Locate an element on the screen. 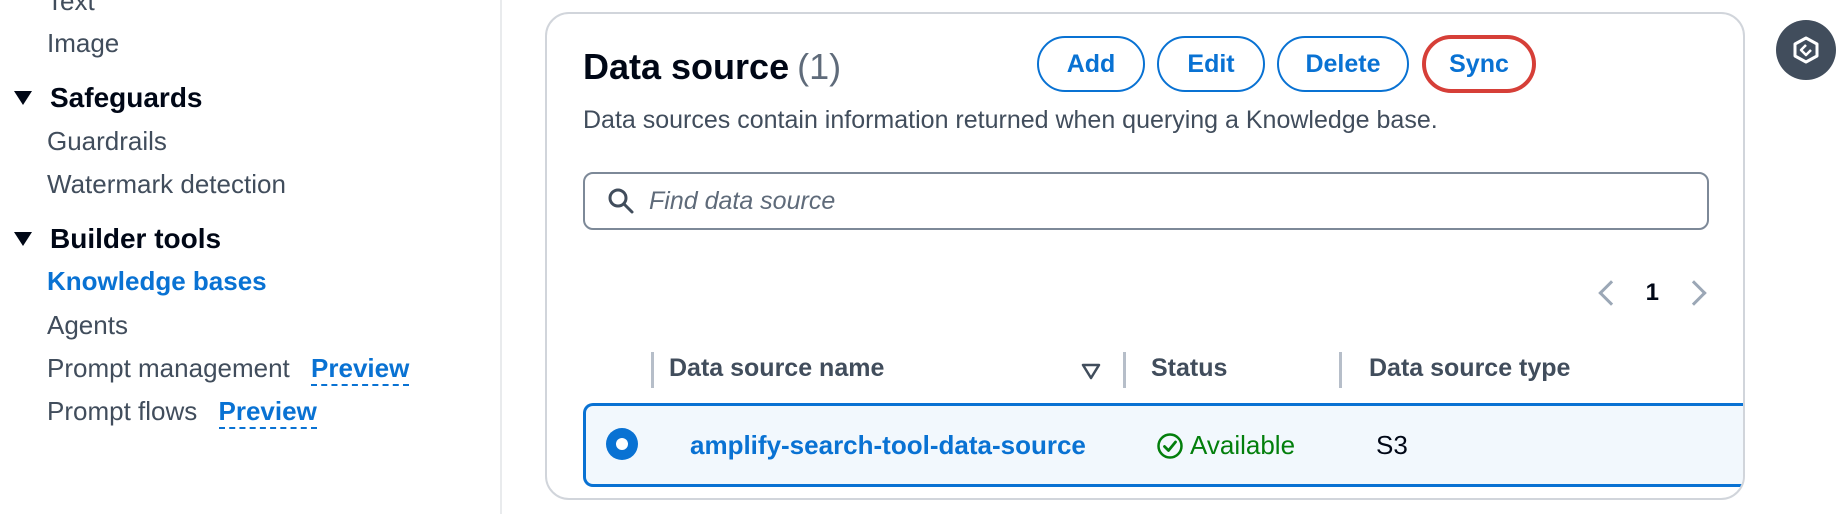 The height and width of the screenshot is (514, 1846). edit-button: Edit is located at coordinates (1211, 64).